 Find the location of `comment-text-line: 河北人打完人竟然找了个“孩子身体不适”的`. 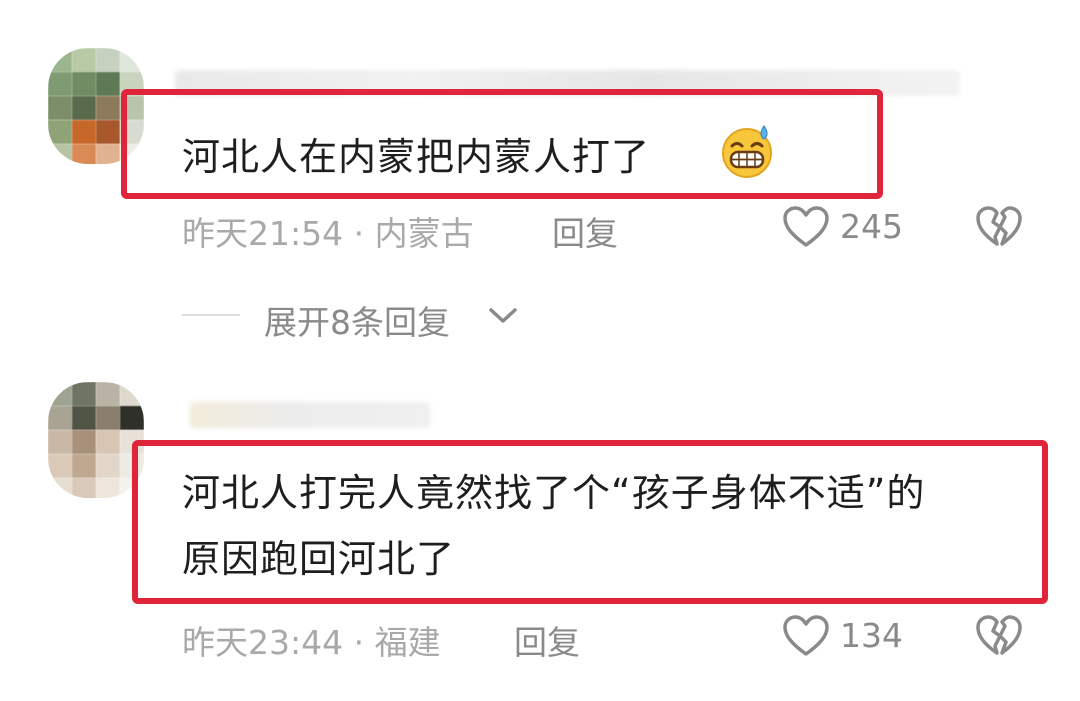

comment-text-line: 河北人打完人竟然找了个“孩子身体不适”的 is located at coordinates (554, 493).